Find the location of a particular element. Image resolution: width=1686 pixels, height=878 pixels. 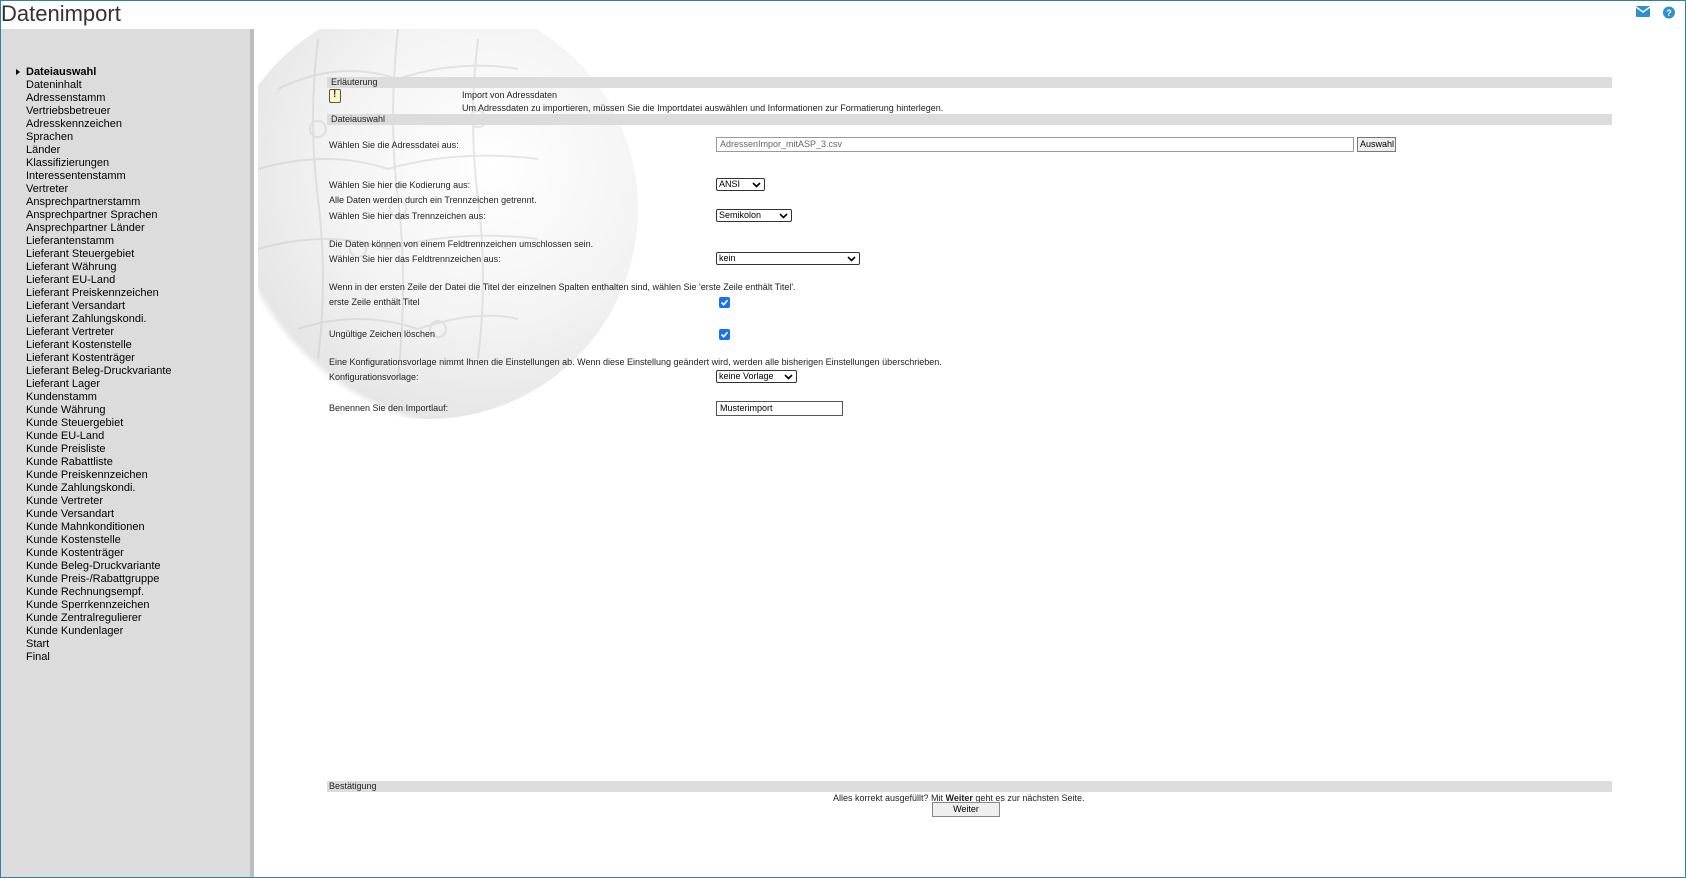

template-select: keine Vorlage is located at coordinates (756, 376).